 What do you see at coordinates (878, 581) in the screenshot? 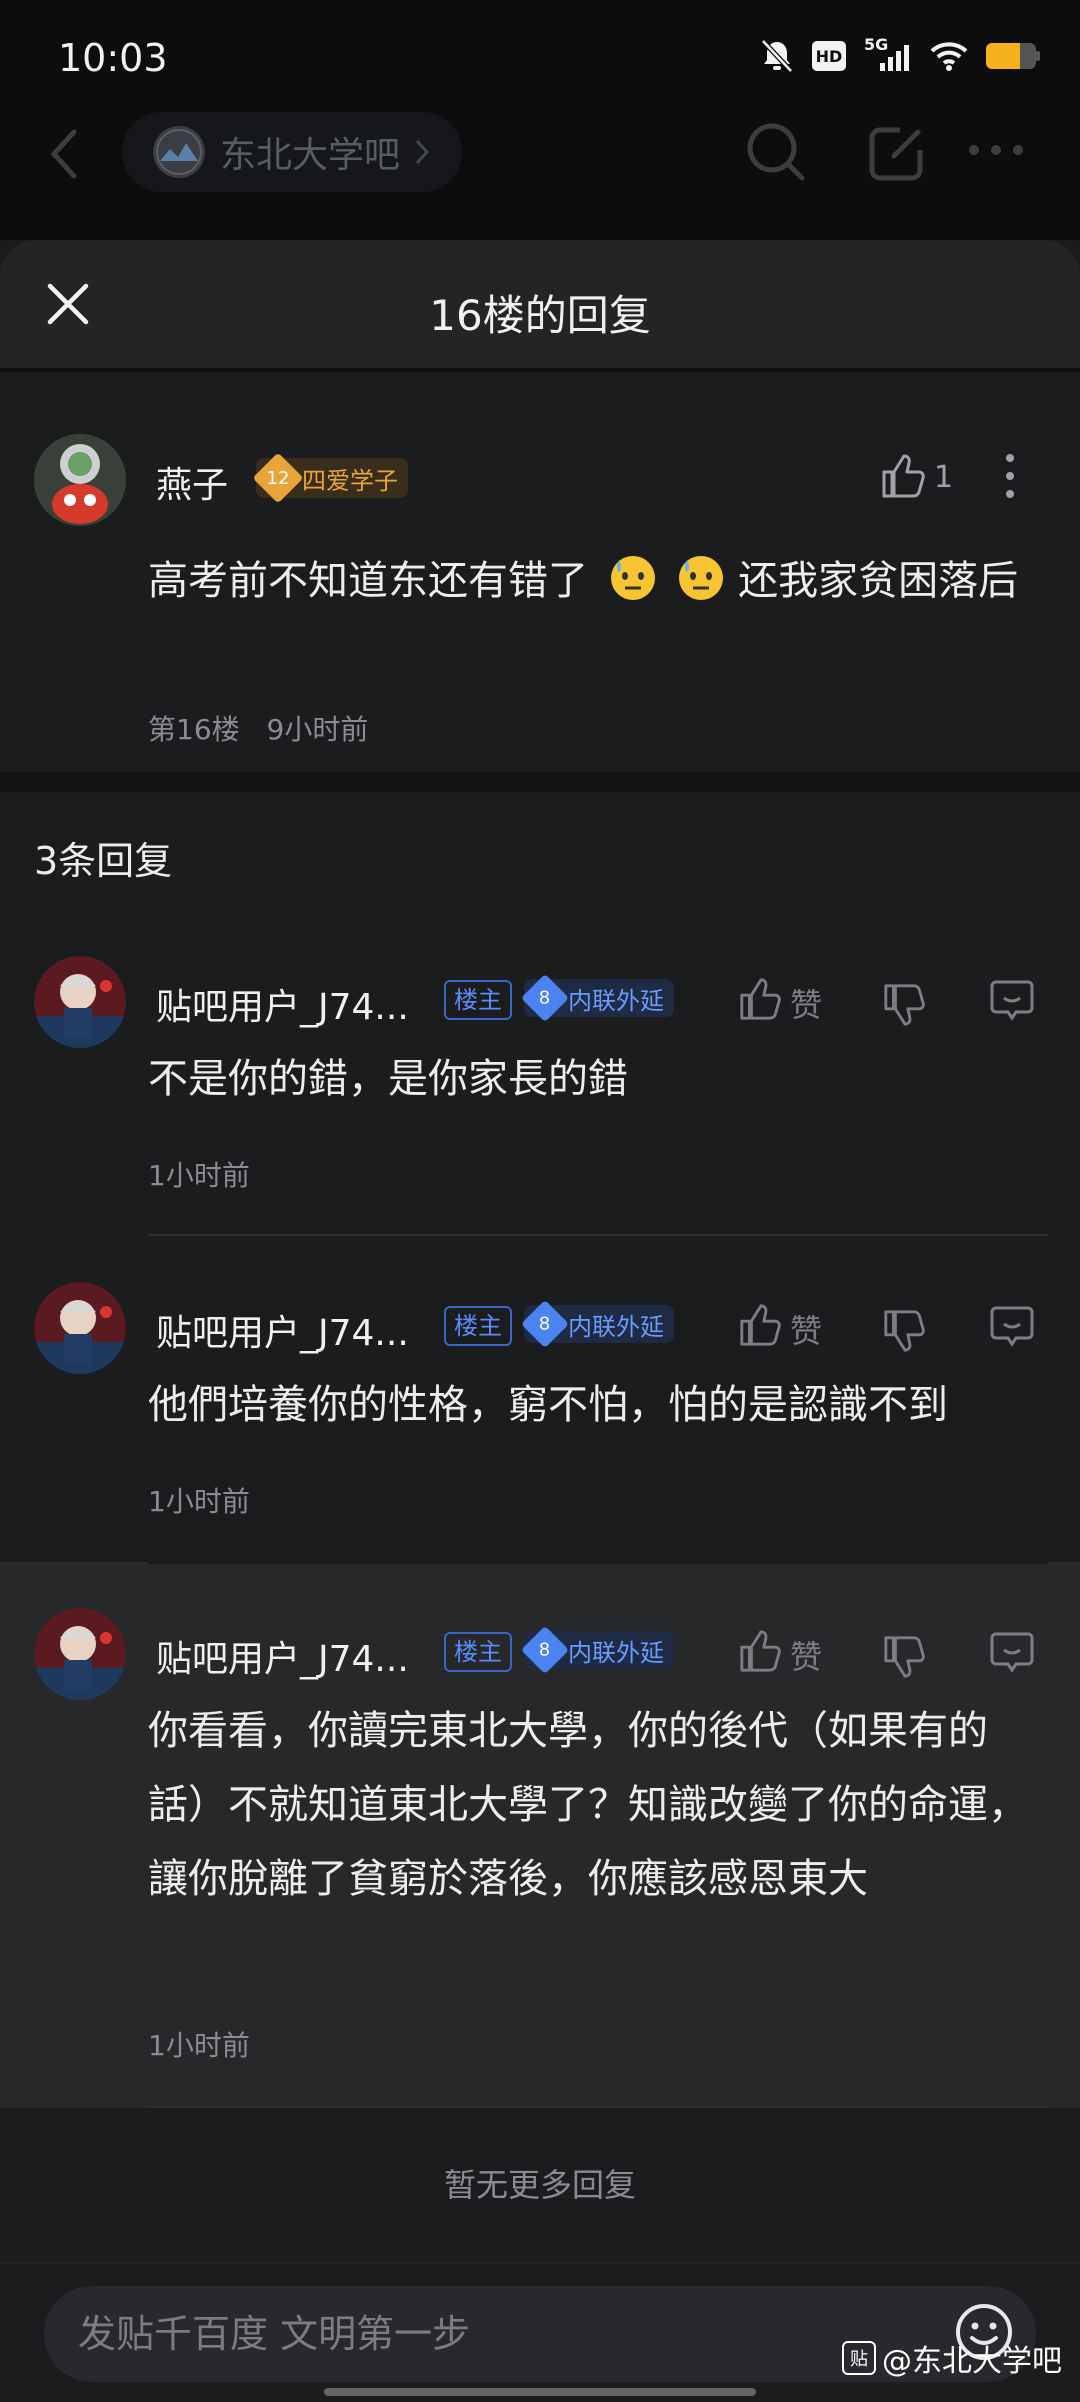
I see `post-text-part2: 还我家贫困落后` at bounding box center [878, 581].